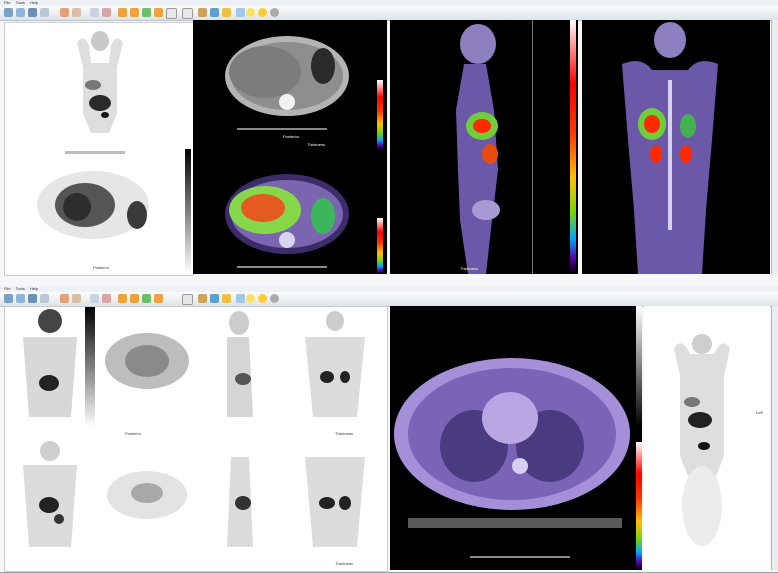 The image size is (778, 573). I want to click on axial-large-slider, so click(520, 557).